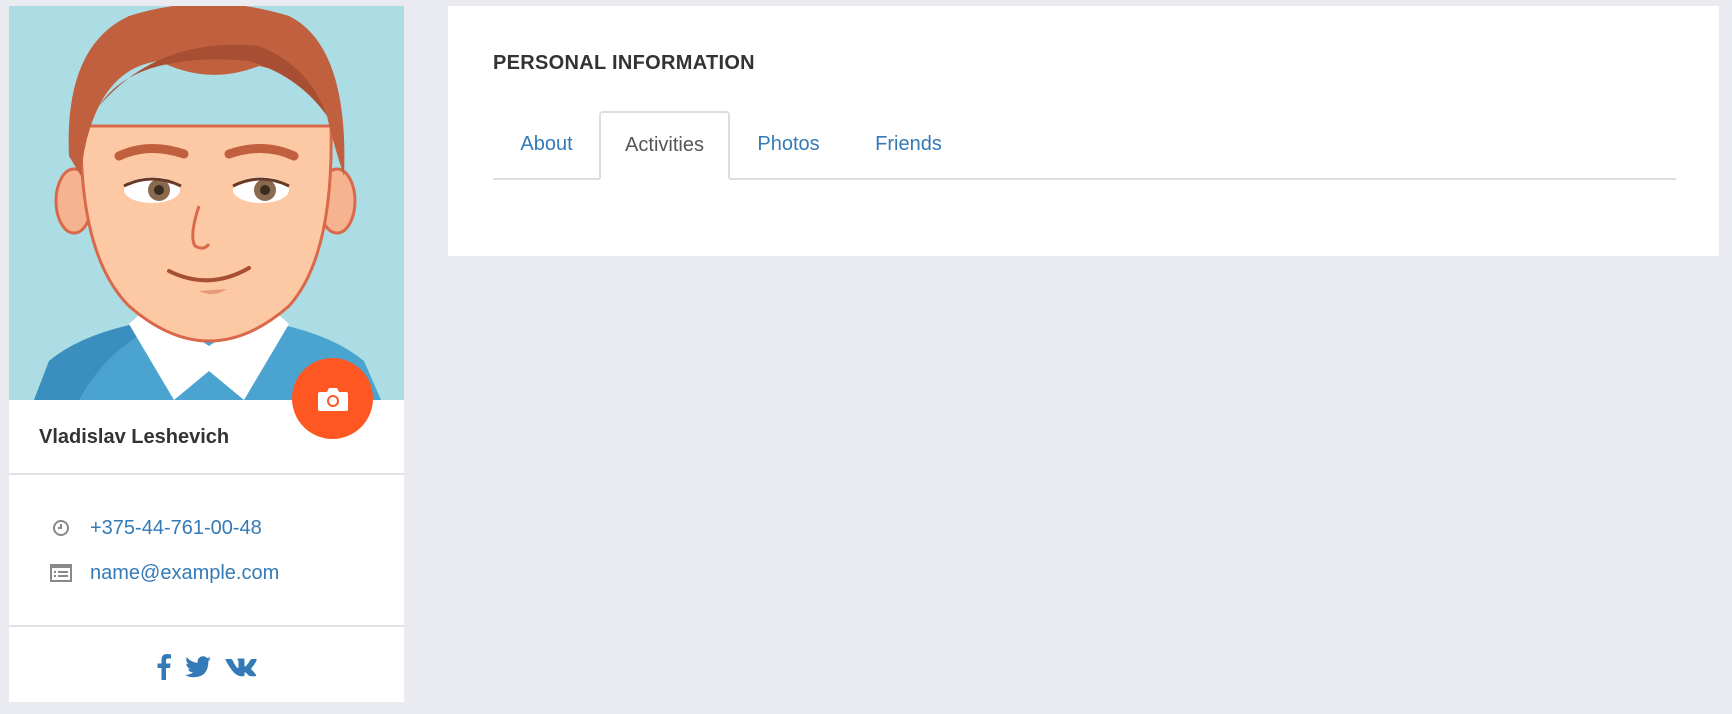 Image resolution: width=1732 pixels, height=714 pixels. Describe the element at coordinates (61, 528) in the screenshot. I see `clock-icon` at that location.